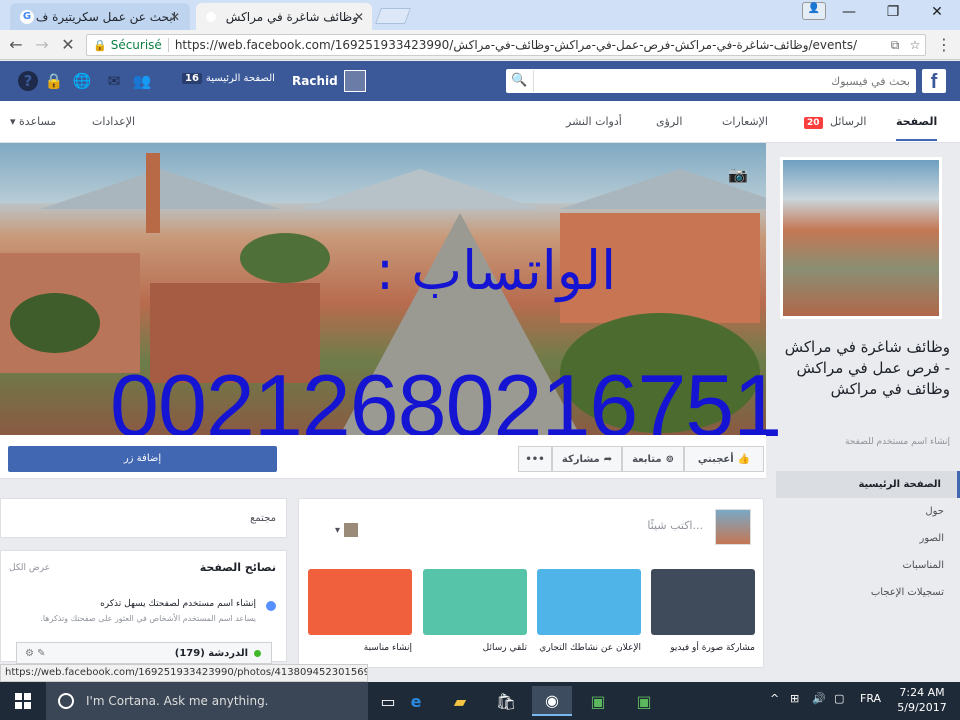  Describe the element at coordinates (893, 12) in the screenshot. I see `restore-icon: ❐` at that location.